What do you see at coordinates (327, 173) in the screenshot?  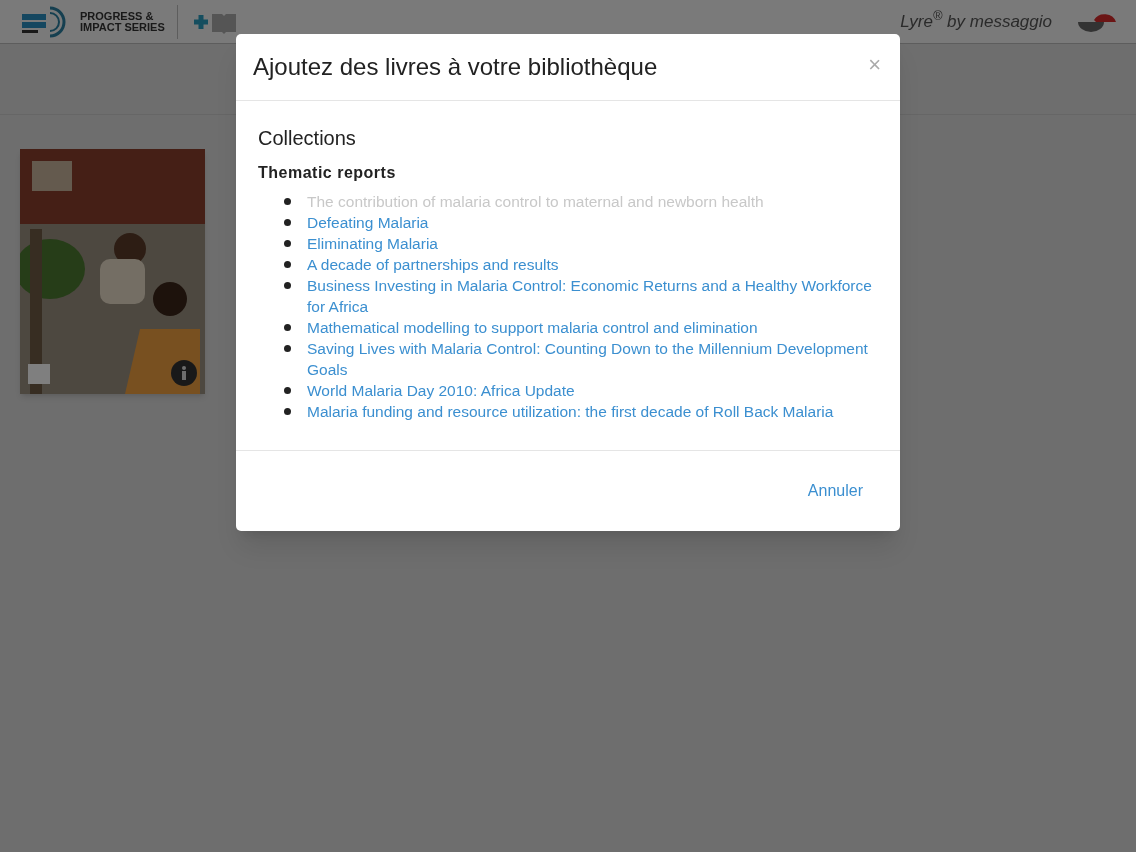 I see `group-heading: Thematic reports` at bounding box center [327, 173].